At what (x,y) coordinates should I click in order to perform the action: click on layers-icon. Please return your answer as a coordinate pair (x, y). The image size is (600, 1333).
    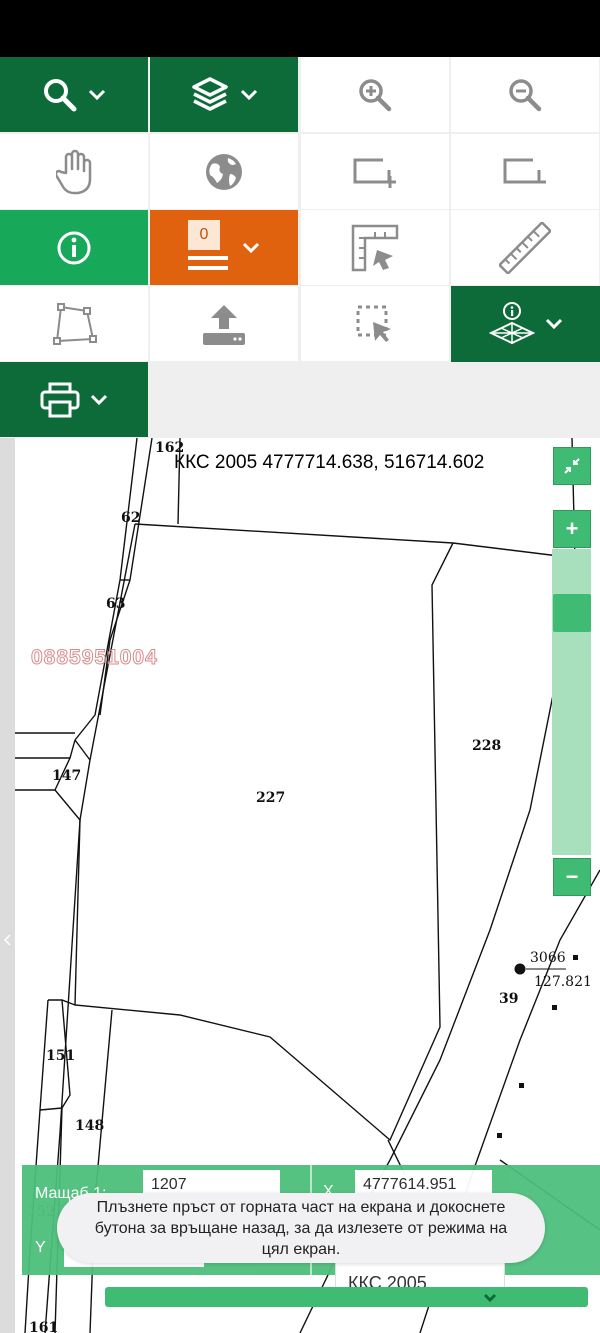
    Looking at the image, I should click on (210, 93).